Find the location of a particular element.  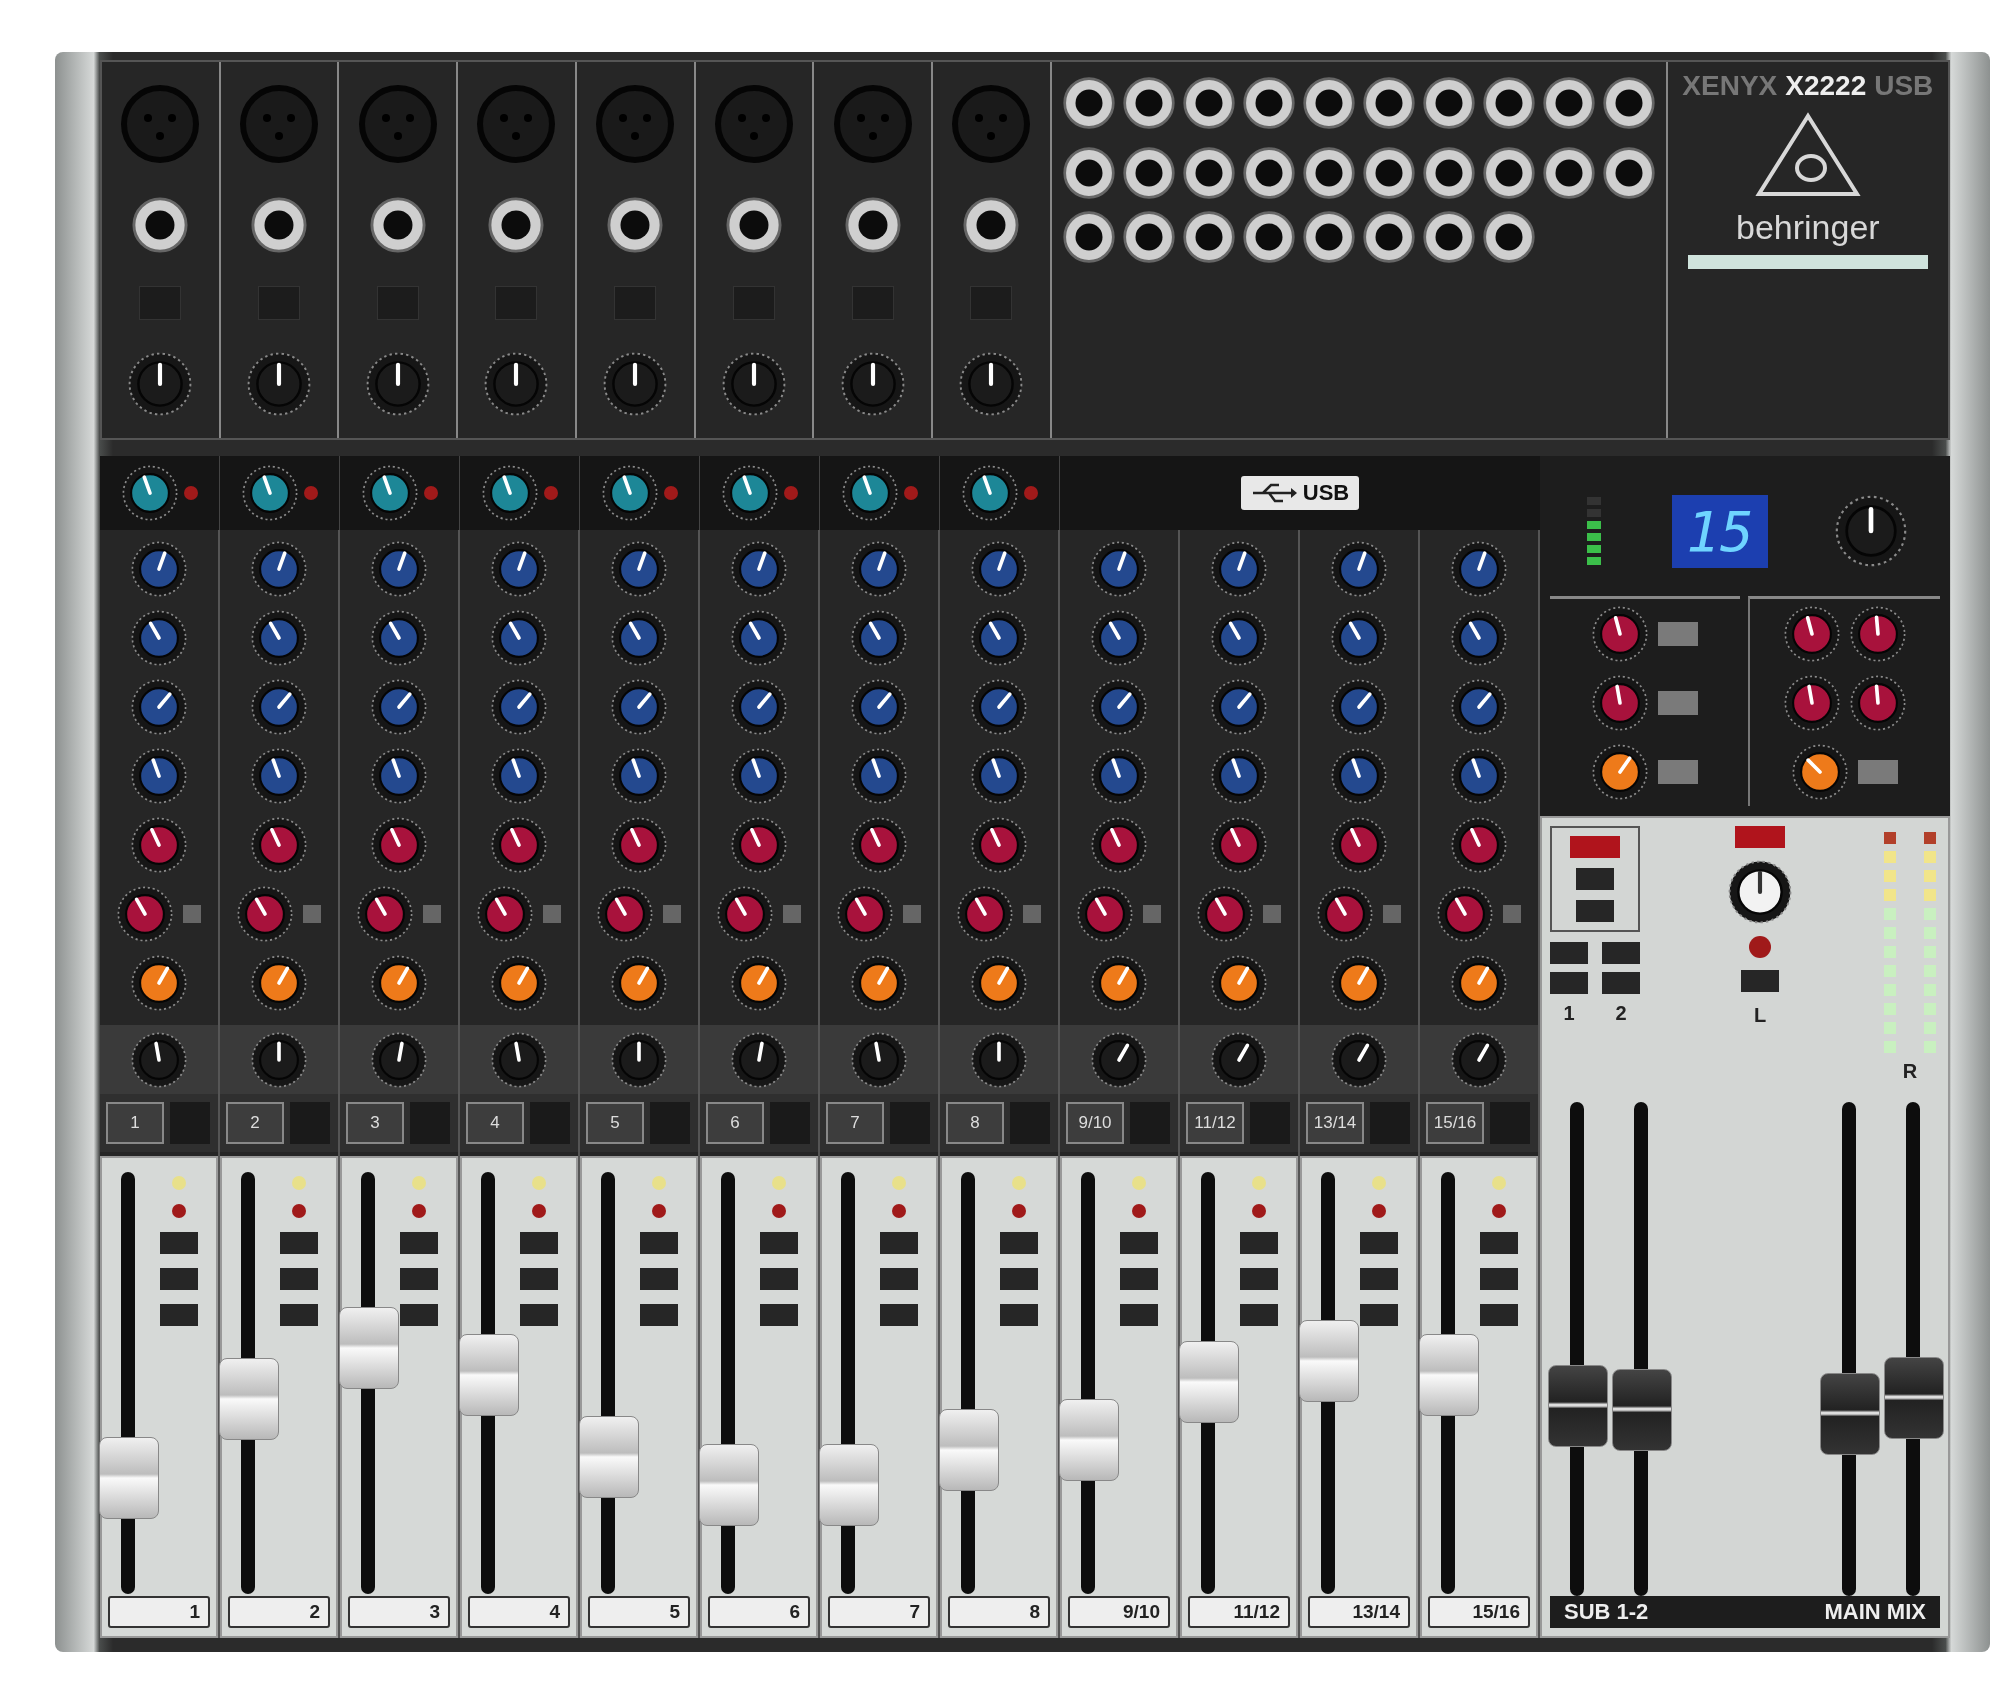

mute-button: 6 is located at coordinates (735, 1123).